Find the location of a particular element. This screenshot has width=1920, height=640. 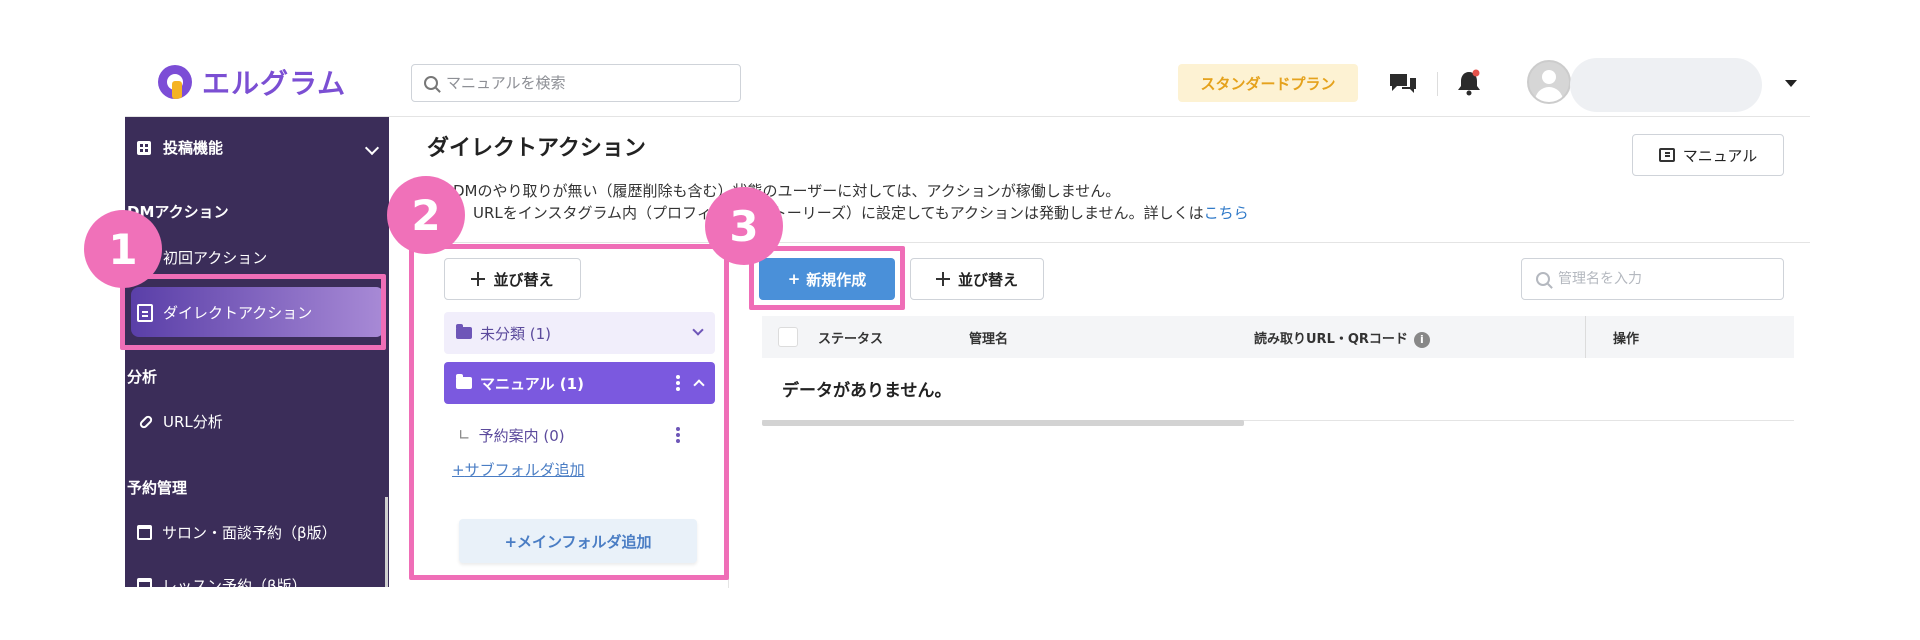

sidebar-item-label: 投稿機能 is located at coordinates (193, 148).